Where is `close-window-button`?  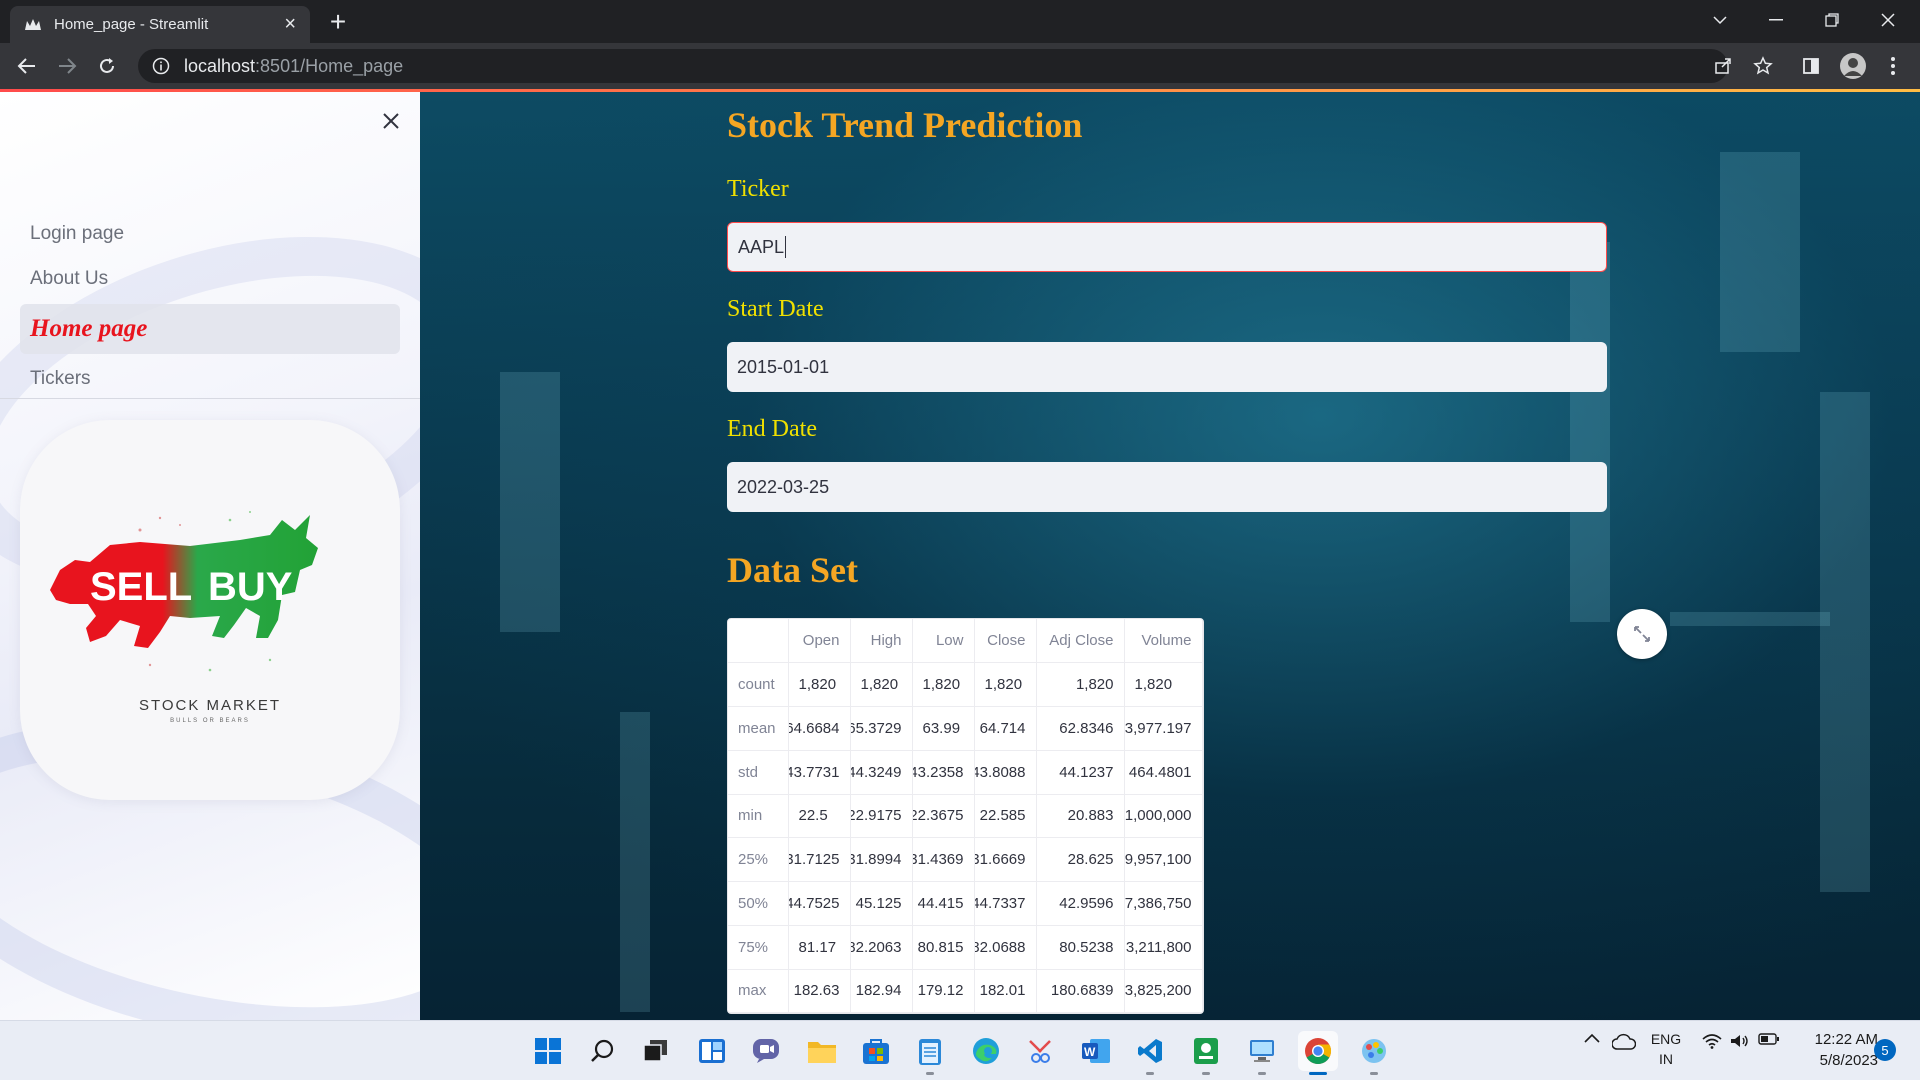 close-window-button is located at coordinates (1888, 20).